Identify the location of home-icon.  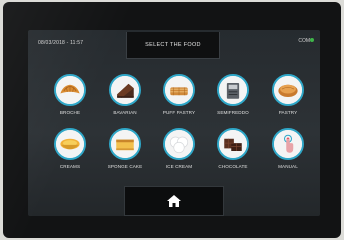
(174, 201).